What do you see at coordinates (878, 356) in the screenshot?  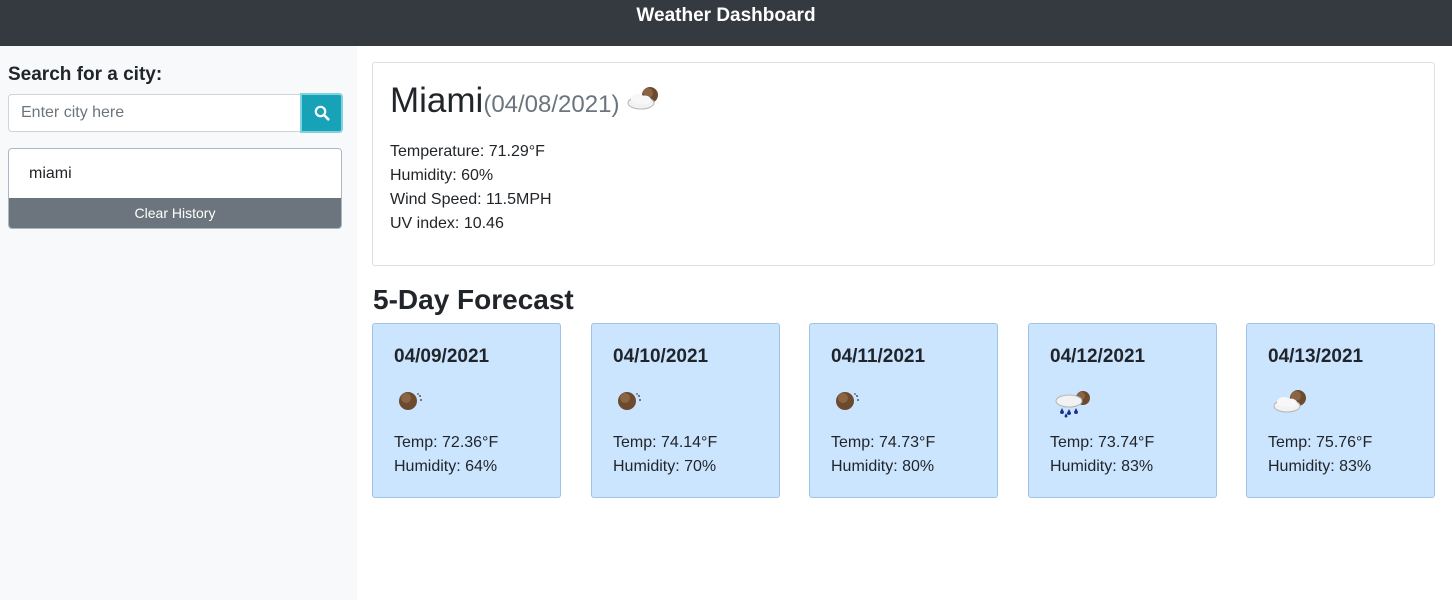 I see `forecast-date: 04/11/2021` at bounding box center [878, 356].